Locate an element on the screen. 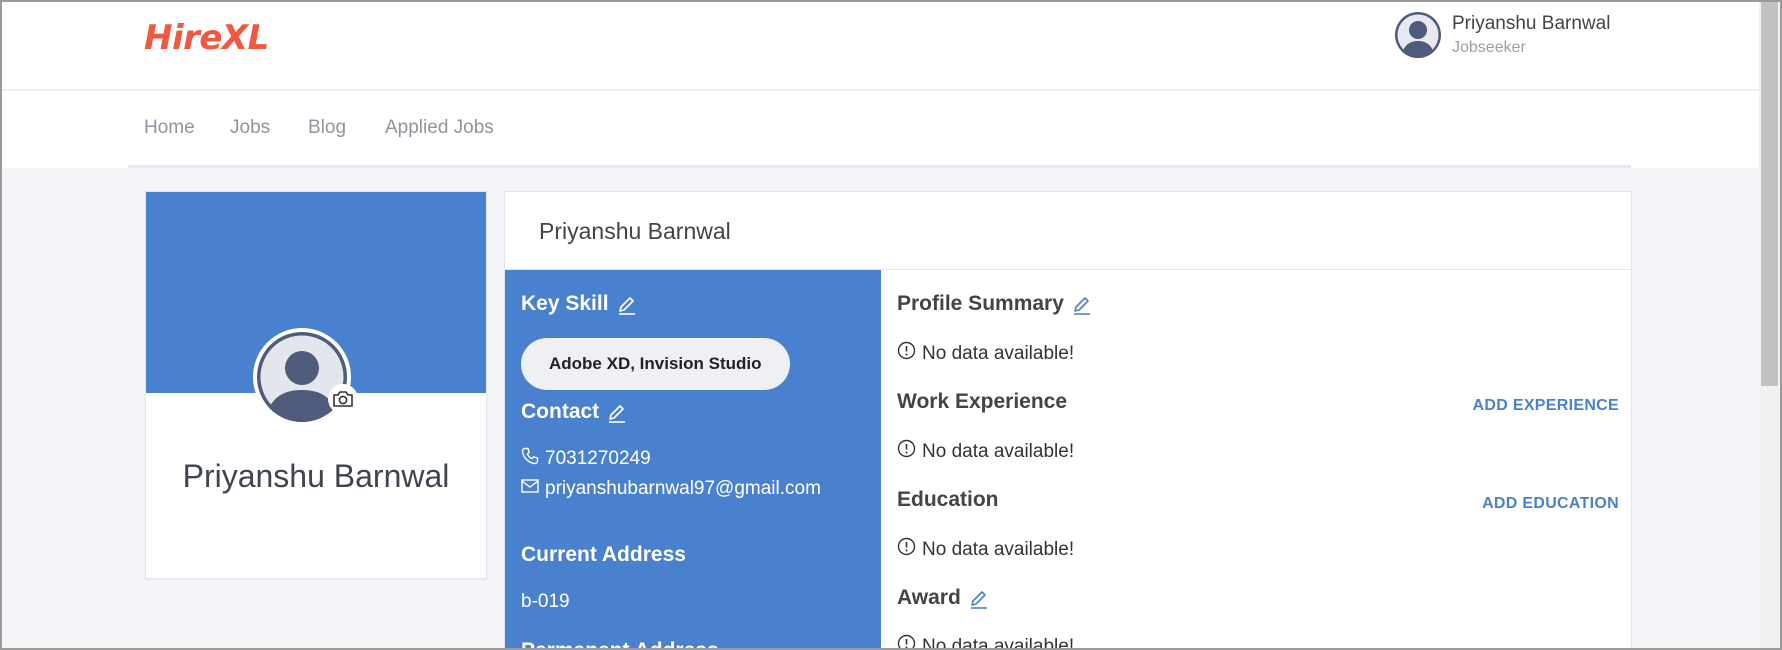  nav-blog: Blog is located at coordinates (327, 128).